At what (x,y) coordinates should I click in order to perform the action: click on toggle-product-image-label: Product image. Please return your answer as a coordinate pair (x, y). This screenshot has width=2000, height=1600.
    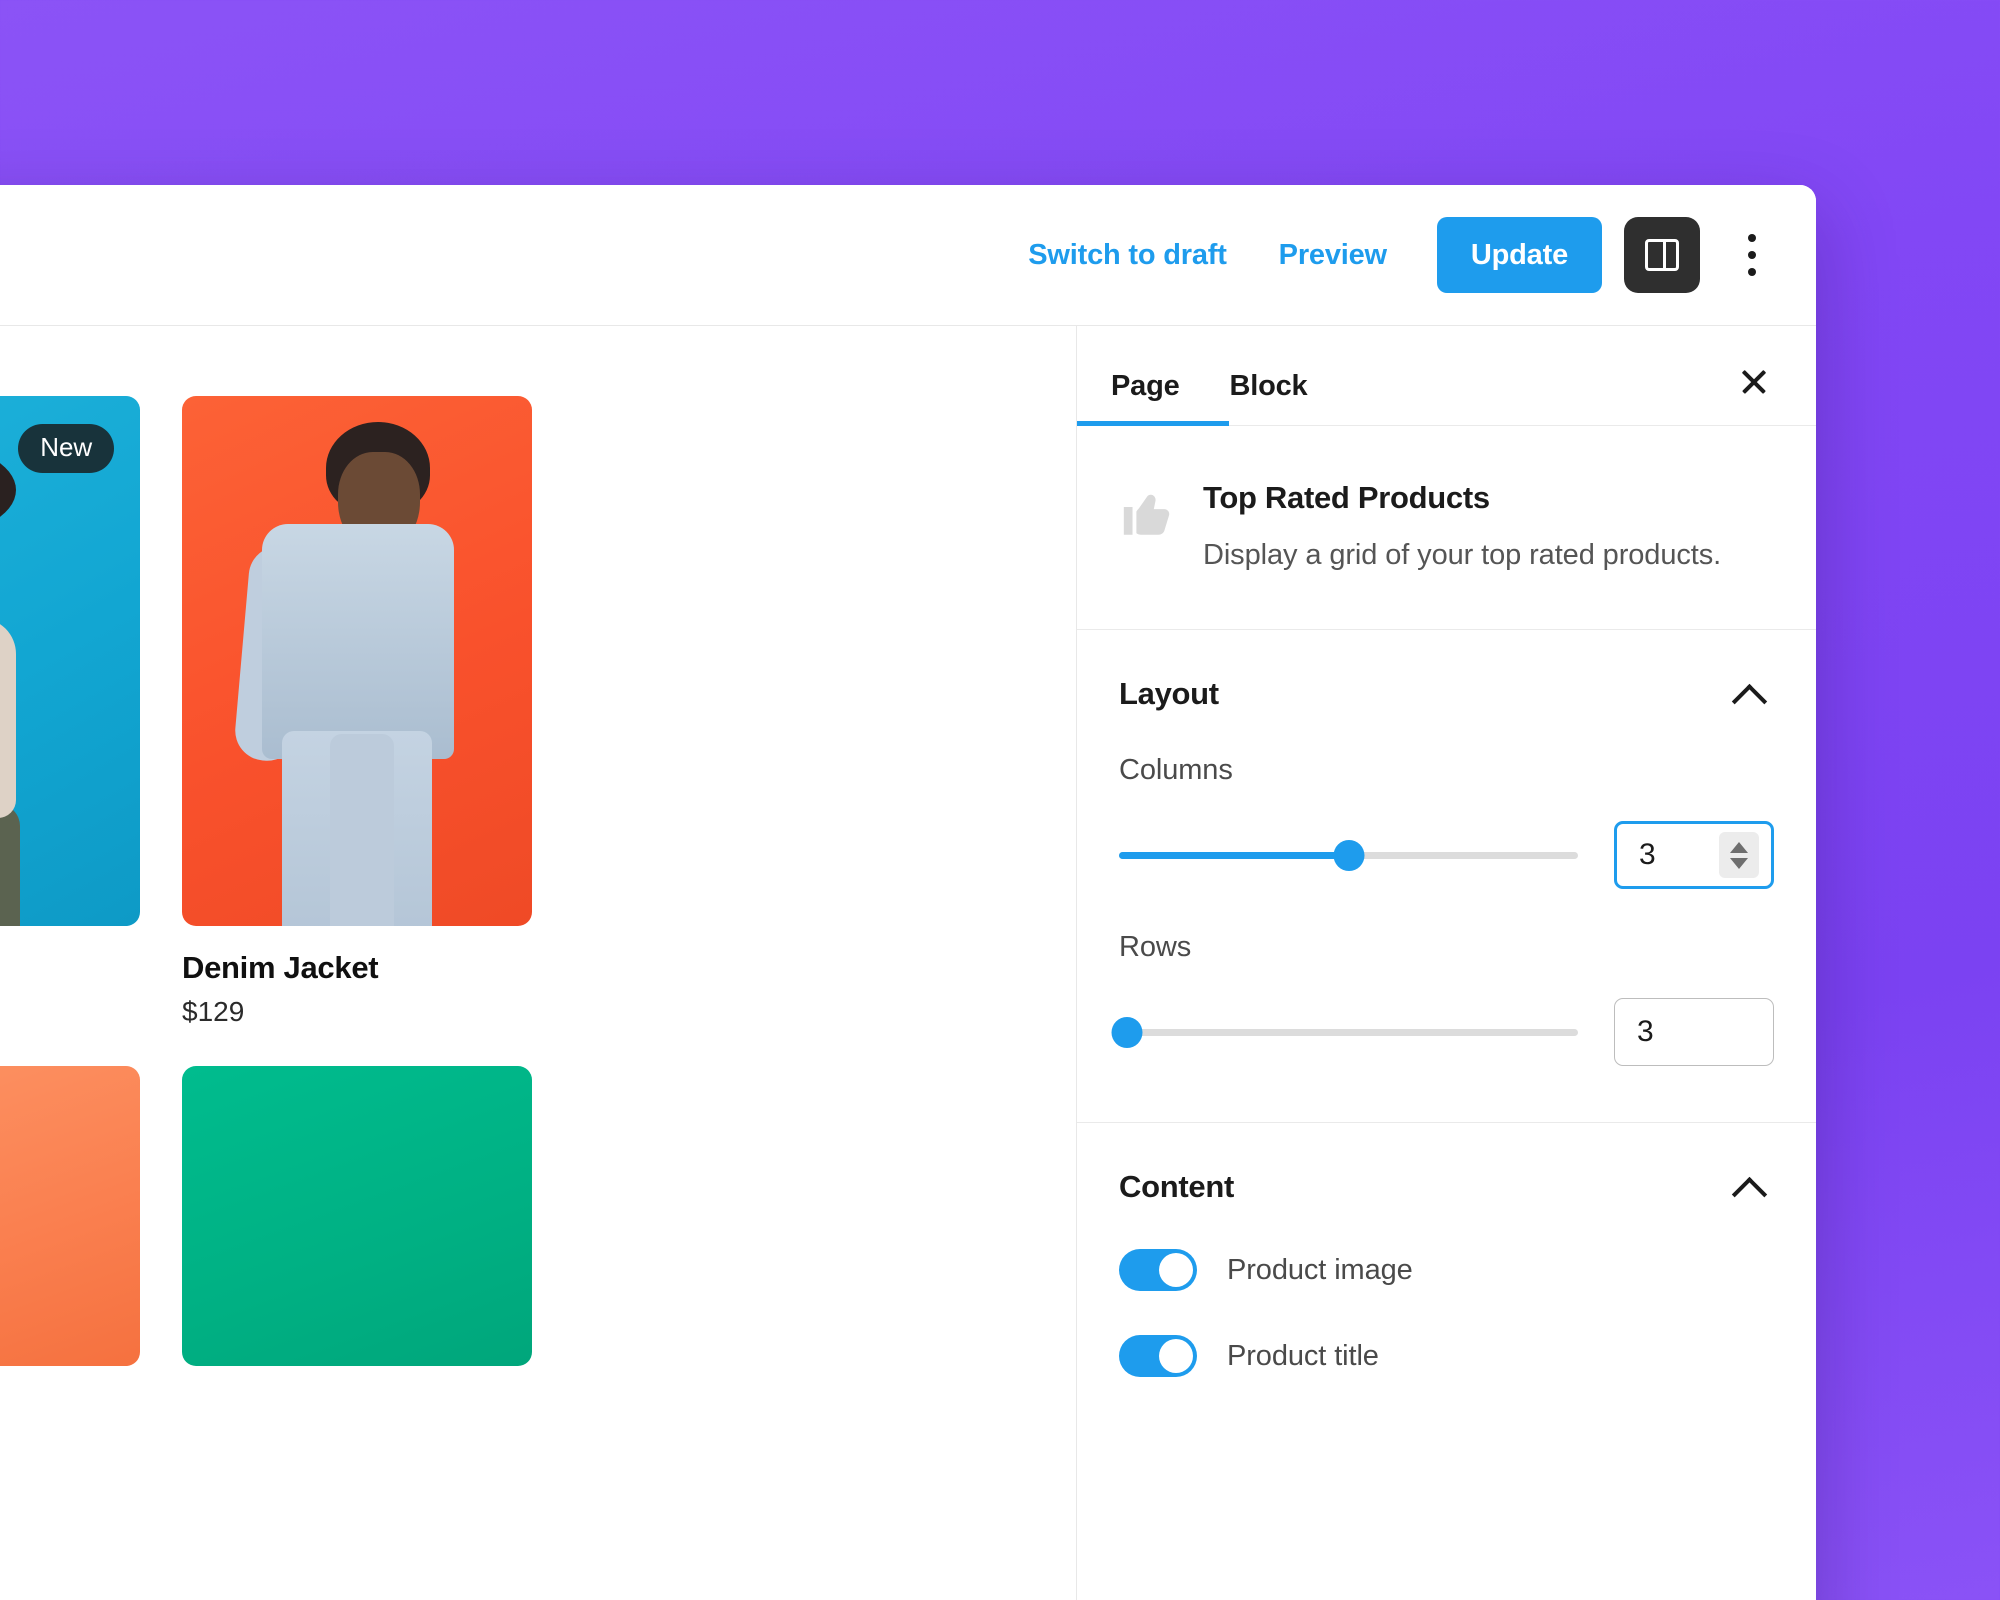
    Looking at the image, I should click on (1320, 1269).